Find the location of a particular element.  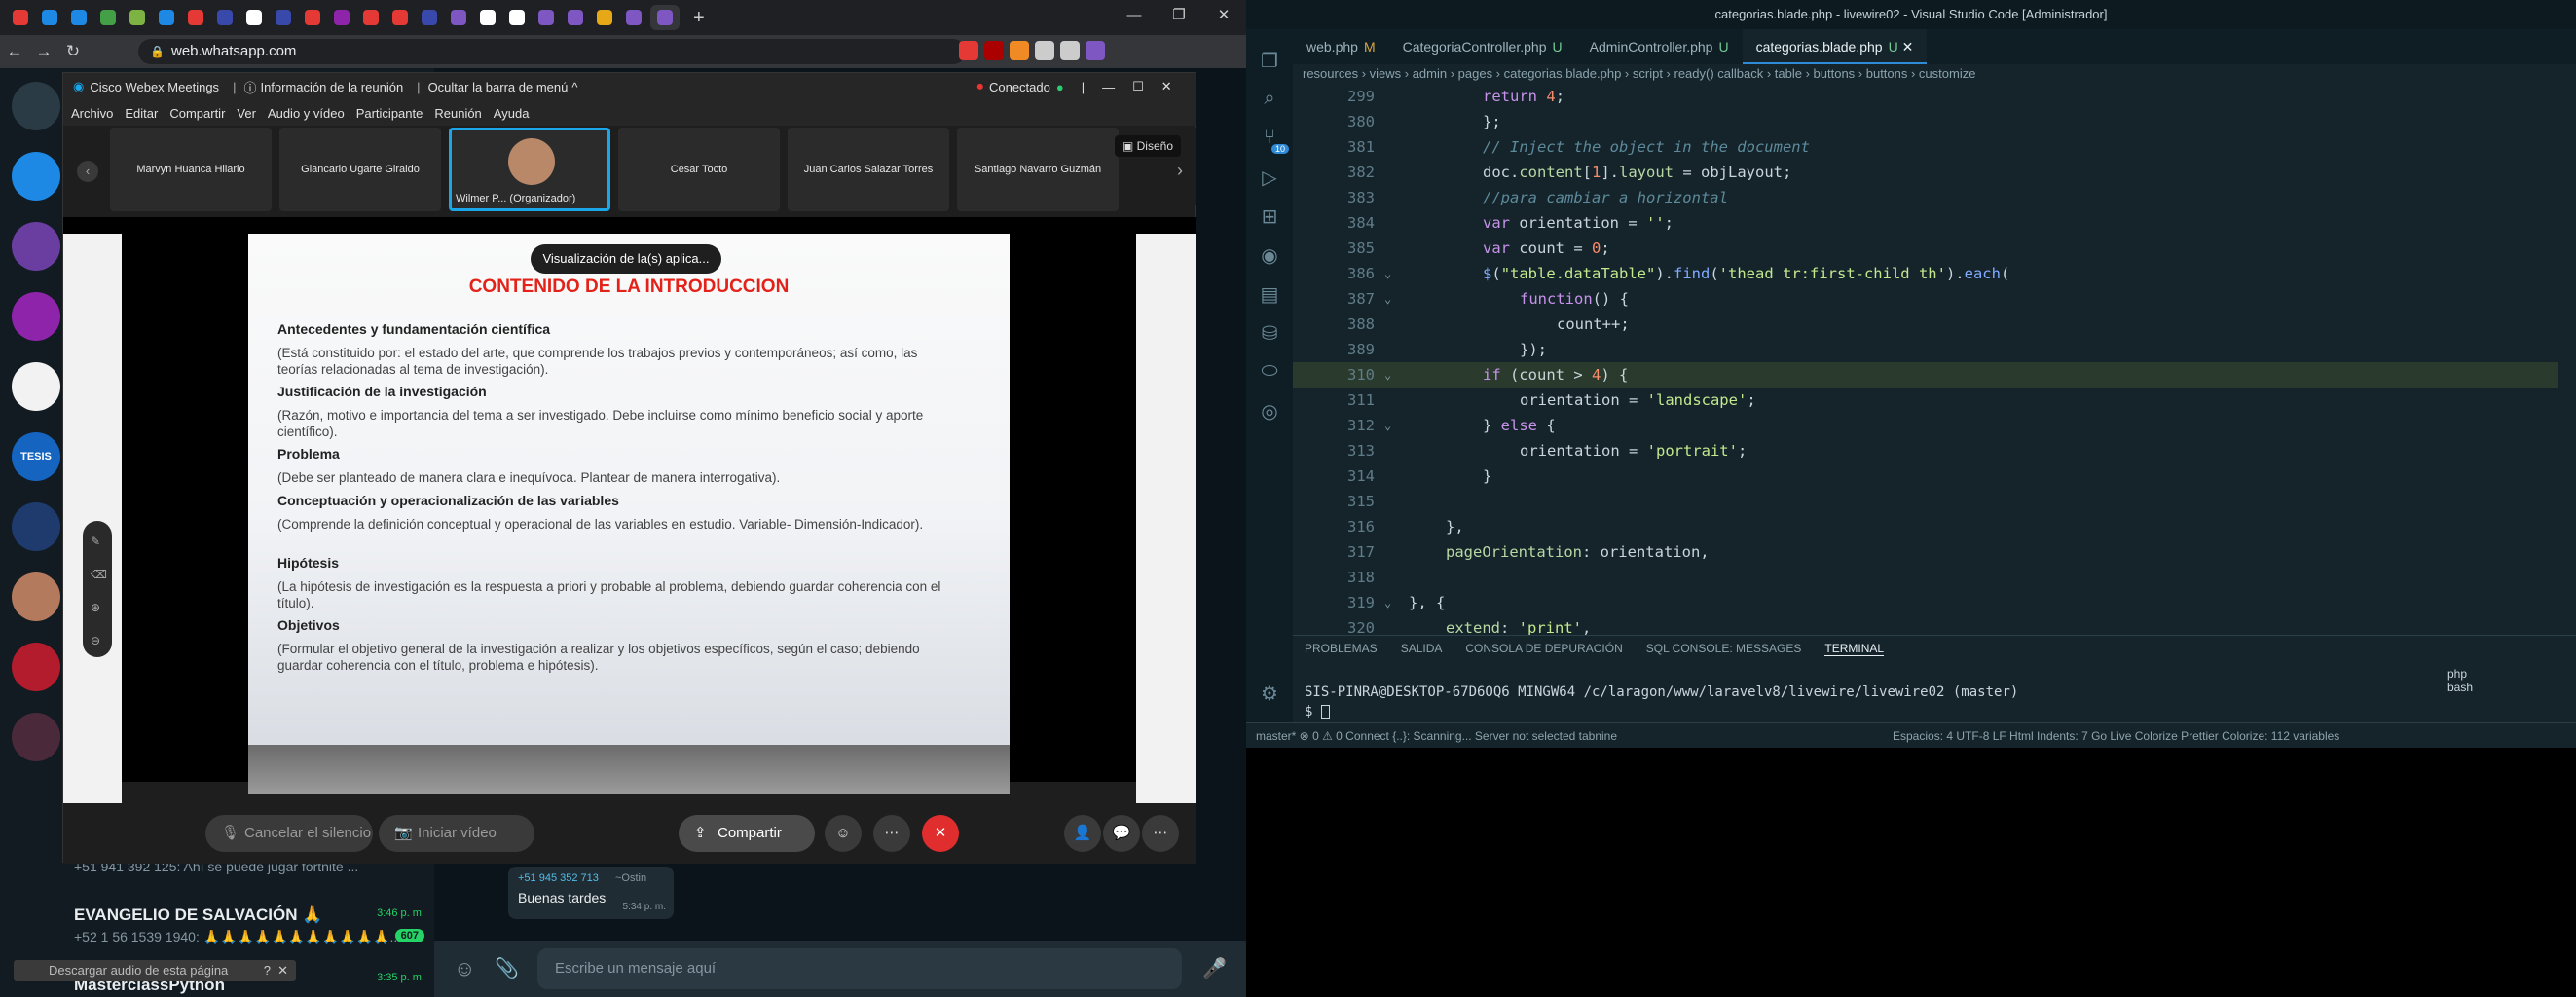

menu-item: Participante is located at coordinates (389, 113).